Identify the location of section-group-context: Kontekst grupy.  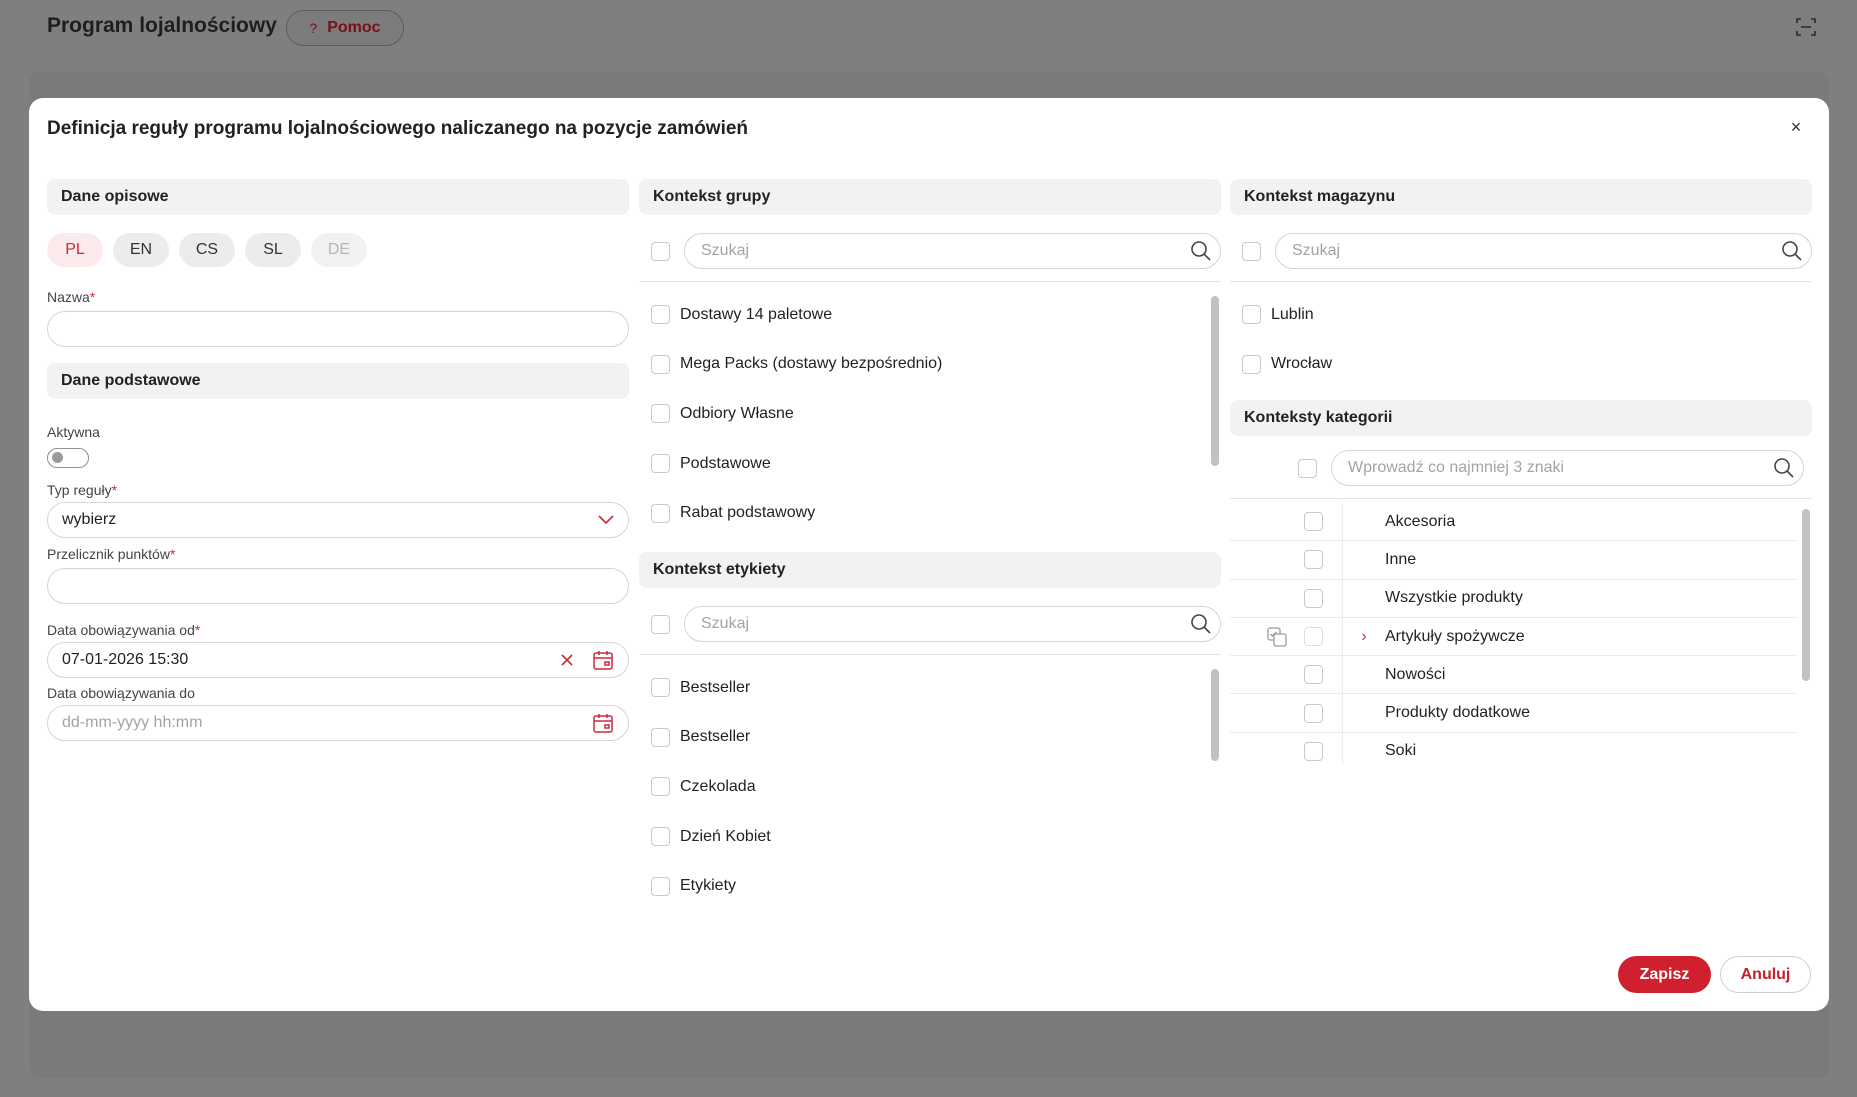
(930, 197).